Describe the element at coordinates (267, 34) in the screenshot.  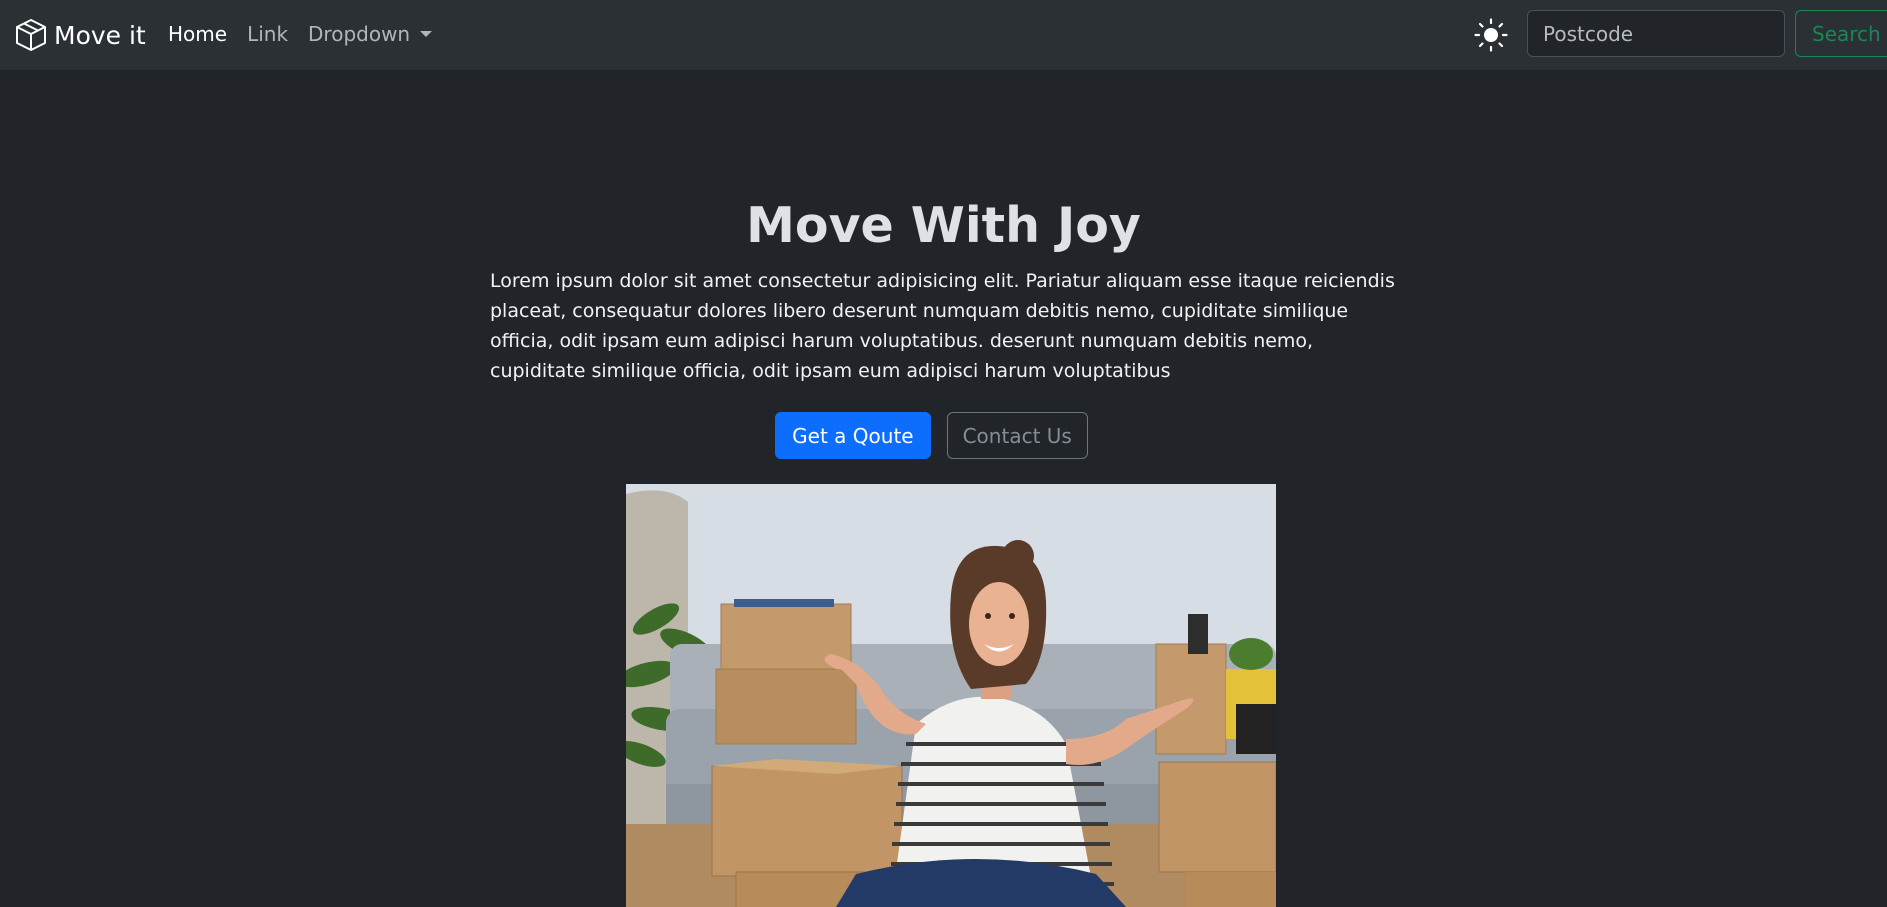
I see `nav-link-link: Link` at that location.